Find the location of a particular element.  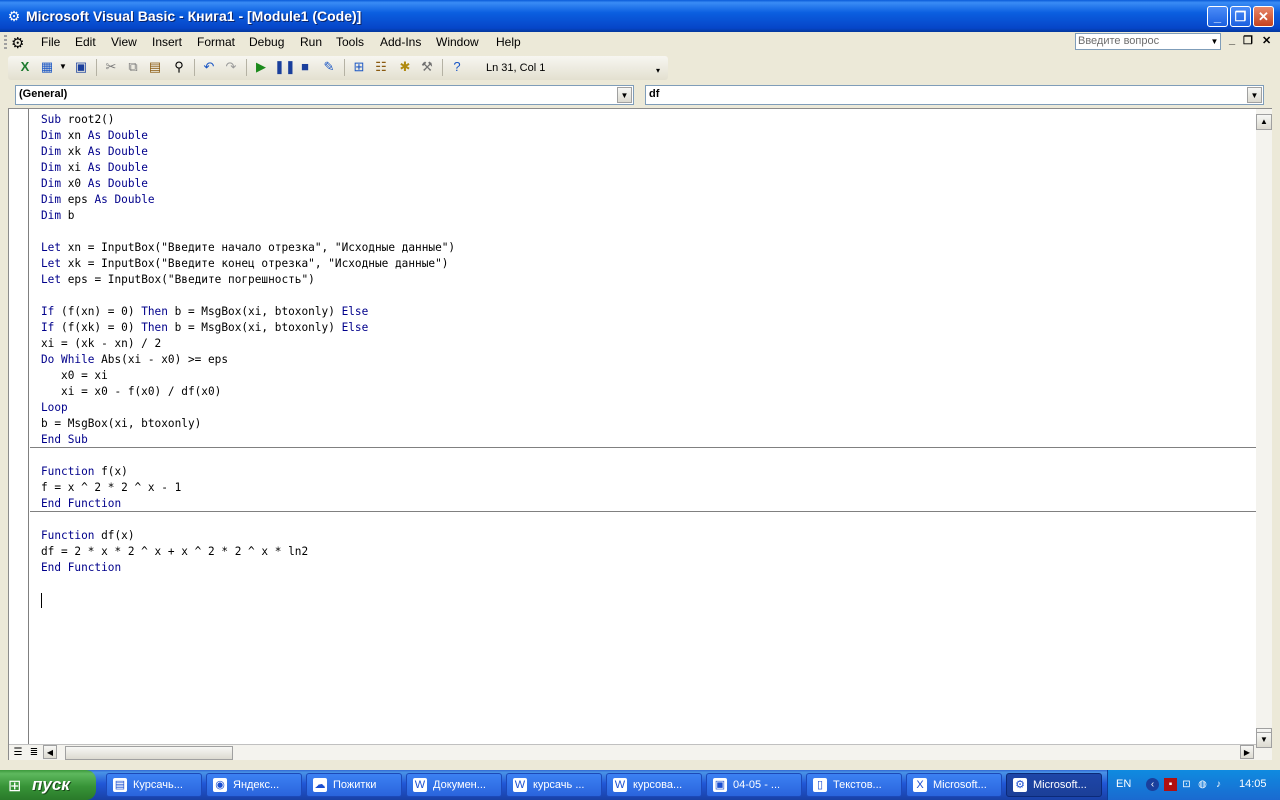

menu-window: Window is located at coordinates (457, 42).